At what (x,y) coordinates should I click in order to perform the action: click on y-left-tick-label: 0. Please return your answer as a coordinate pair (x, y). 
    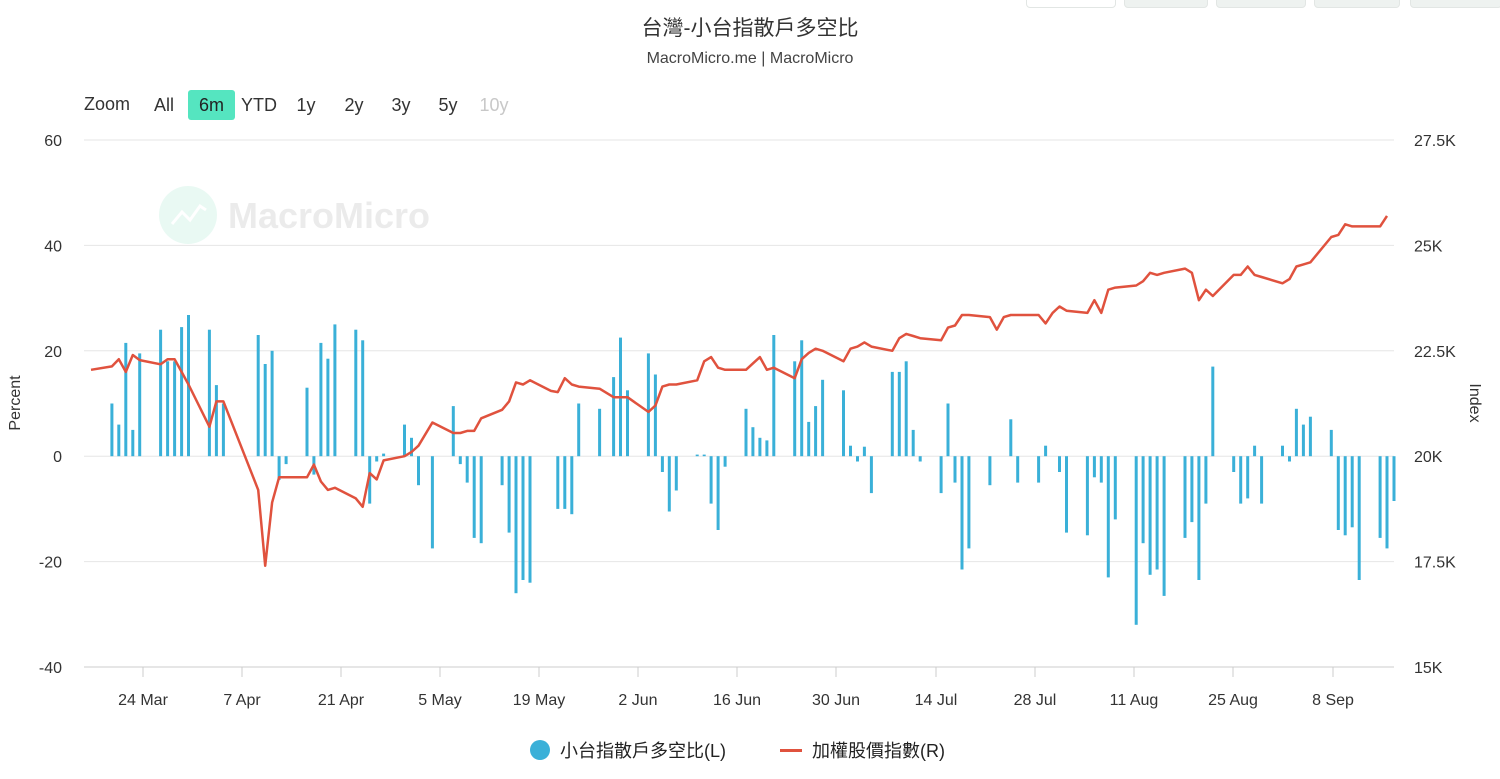
    Looking at the image, I should click on (57, 457).